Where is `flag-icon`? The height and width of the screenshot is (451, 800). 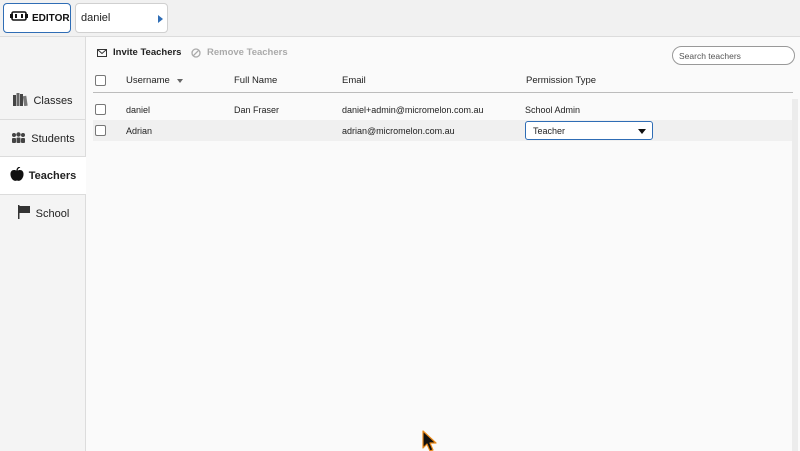
flag-icon is located at coordinates (24, 213).